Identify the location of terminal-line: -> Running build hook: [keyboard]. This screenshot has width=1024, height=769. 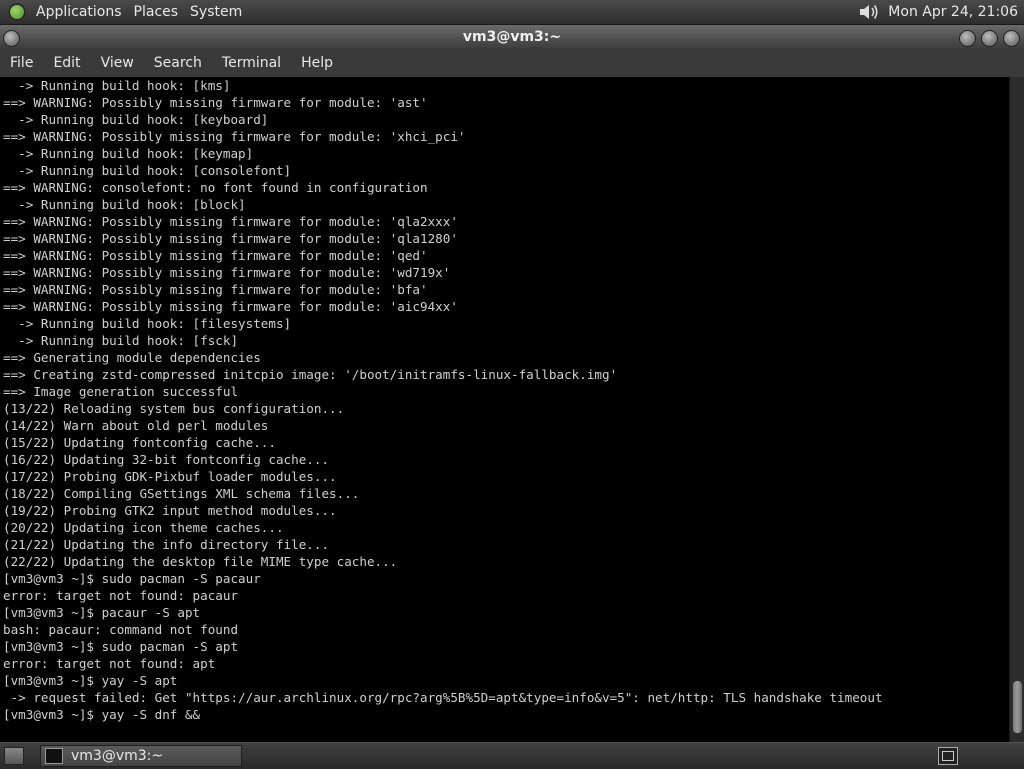
(136, 119).